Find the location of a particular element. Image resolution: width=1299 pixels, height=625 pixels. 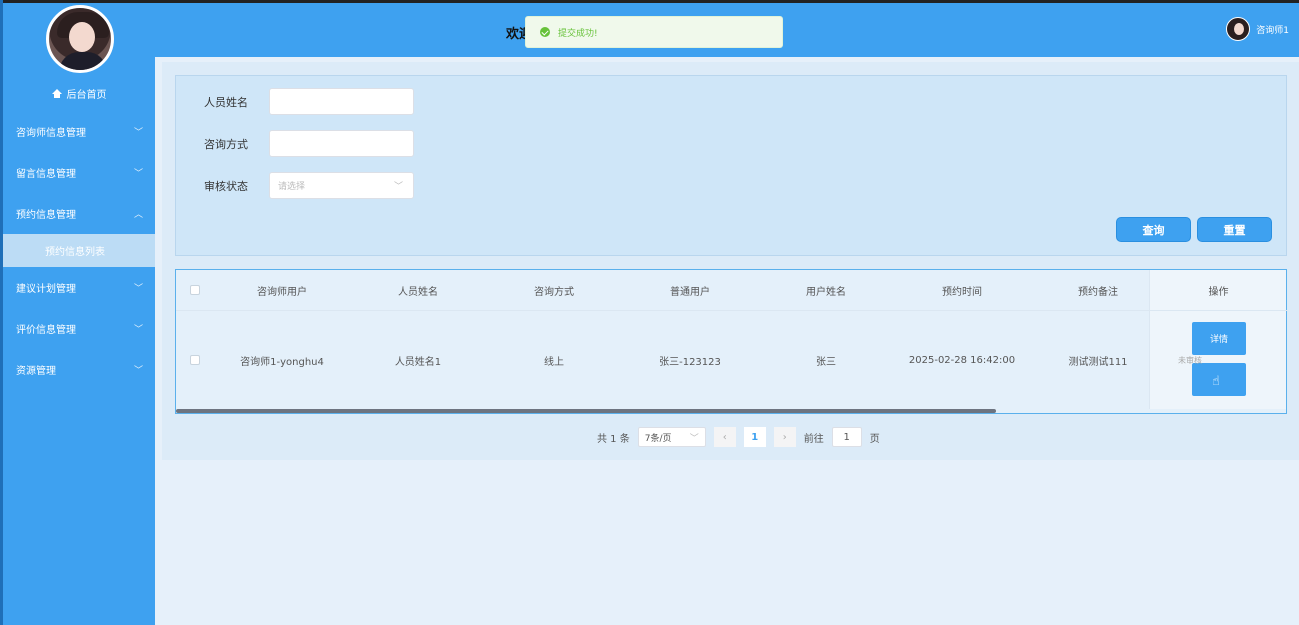

col-header: 用户姓名 is located at coordinates (826, 292).